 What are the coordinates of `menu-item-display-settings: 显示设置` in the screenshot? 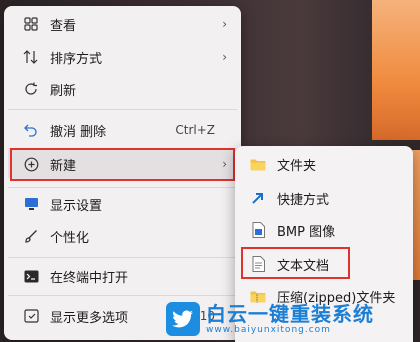 It's located at (122, 204).